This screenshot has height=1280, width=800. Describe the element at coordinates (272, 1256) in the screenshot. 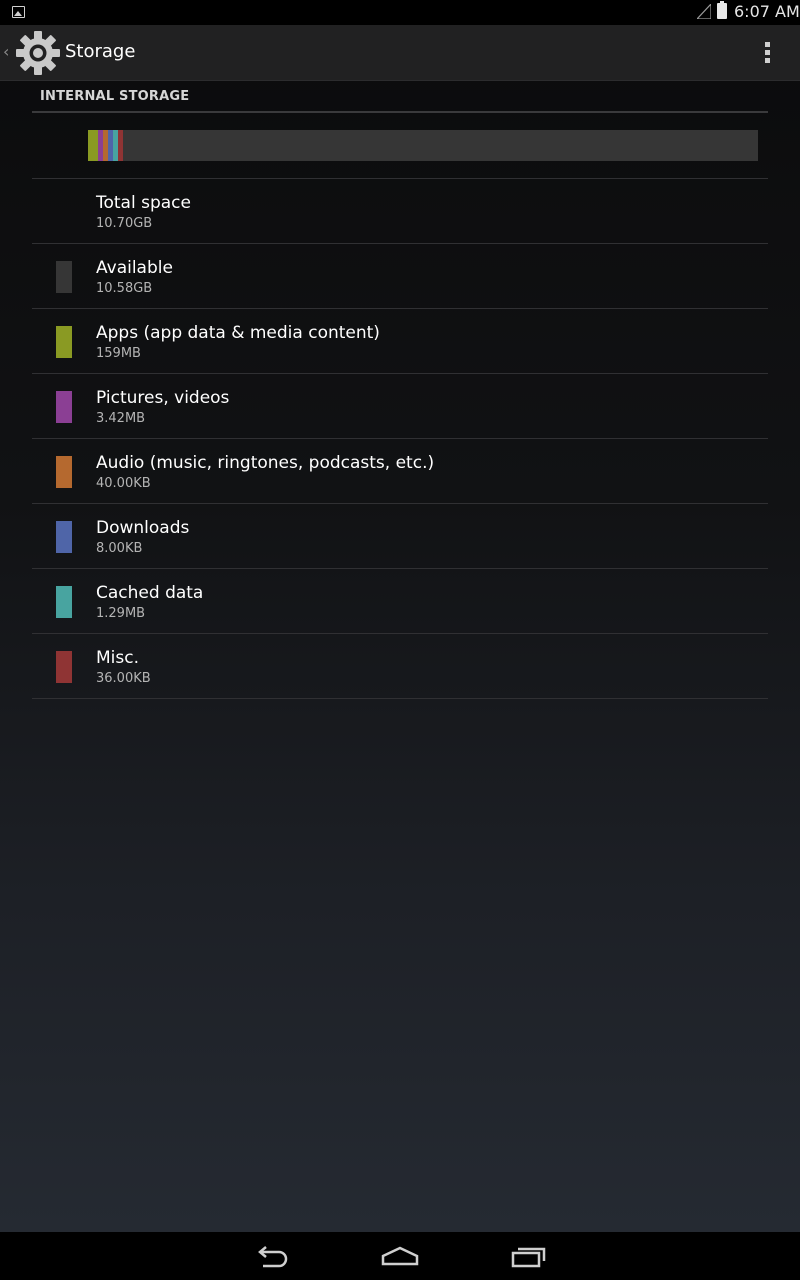

I see `back-icon` at that location.